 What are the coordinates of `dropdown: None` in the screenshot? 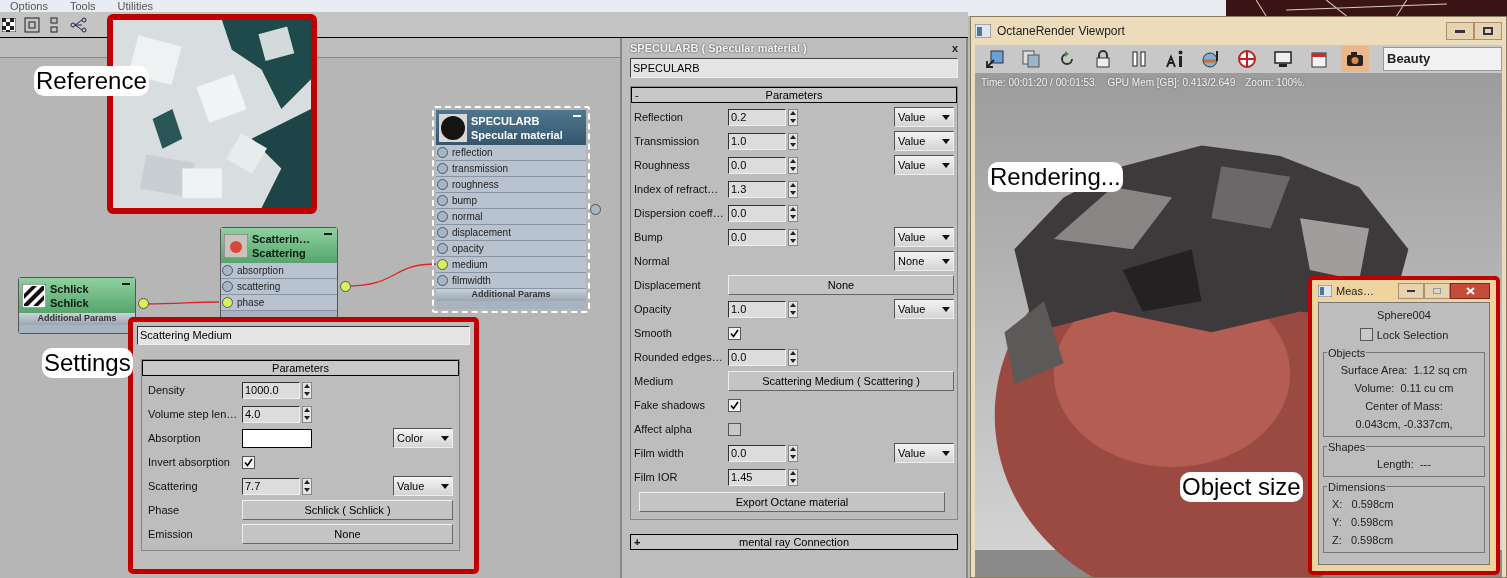 It's located at (924, 261).